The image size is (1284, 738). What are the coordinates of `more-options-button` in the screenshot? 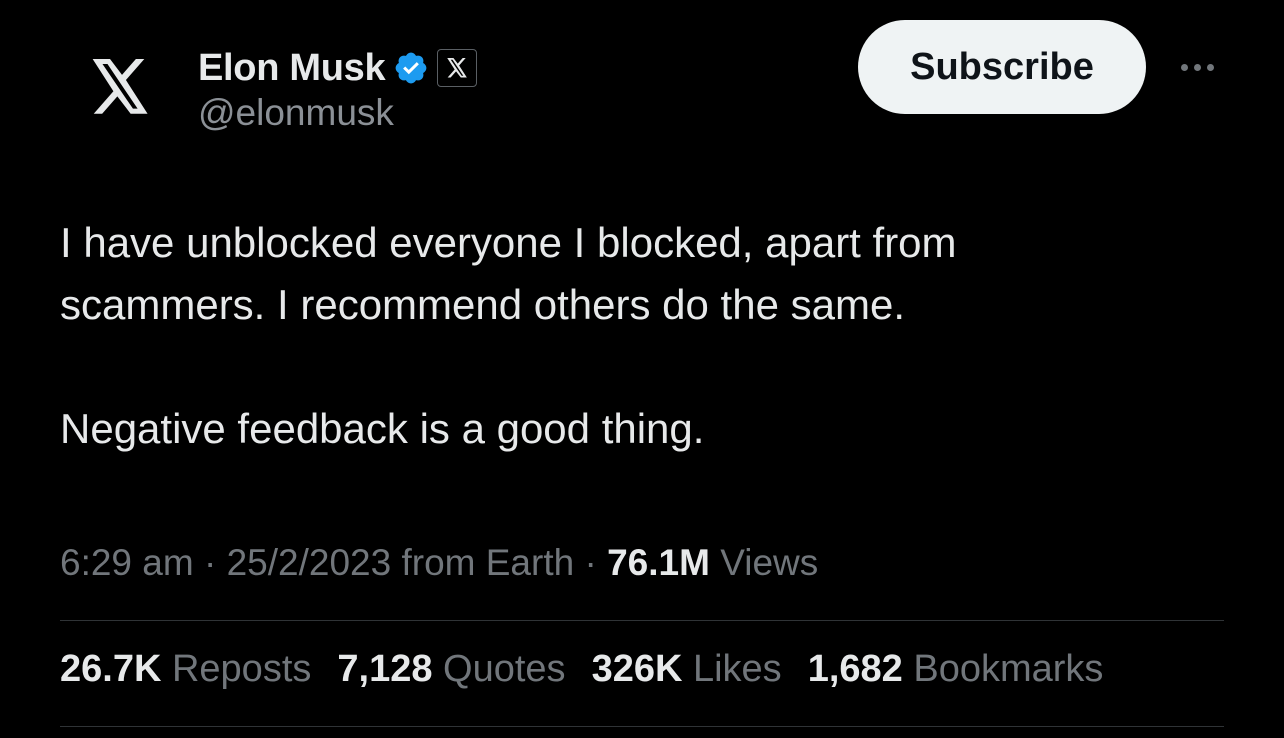 It's located at (1197, 67).